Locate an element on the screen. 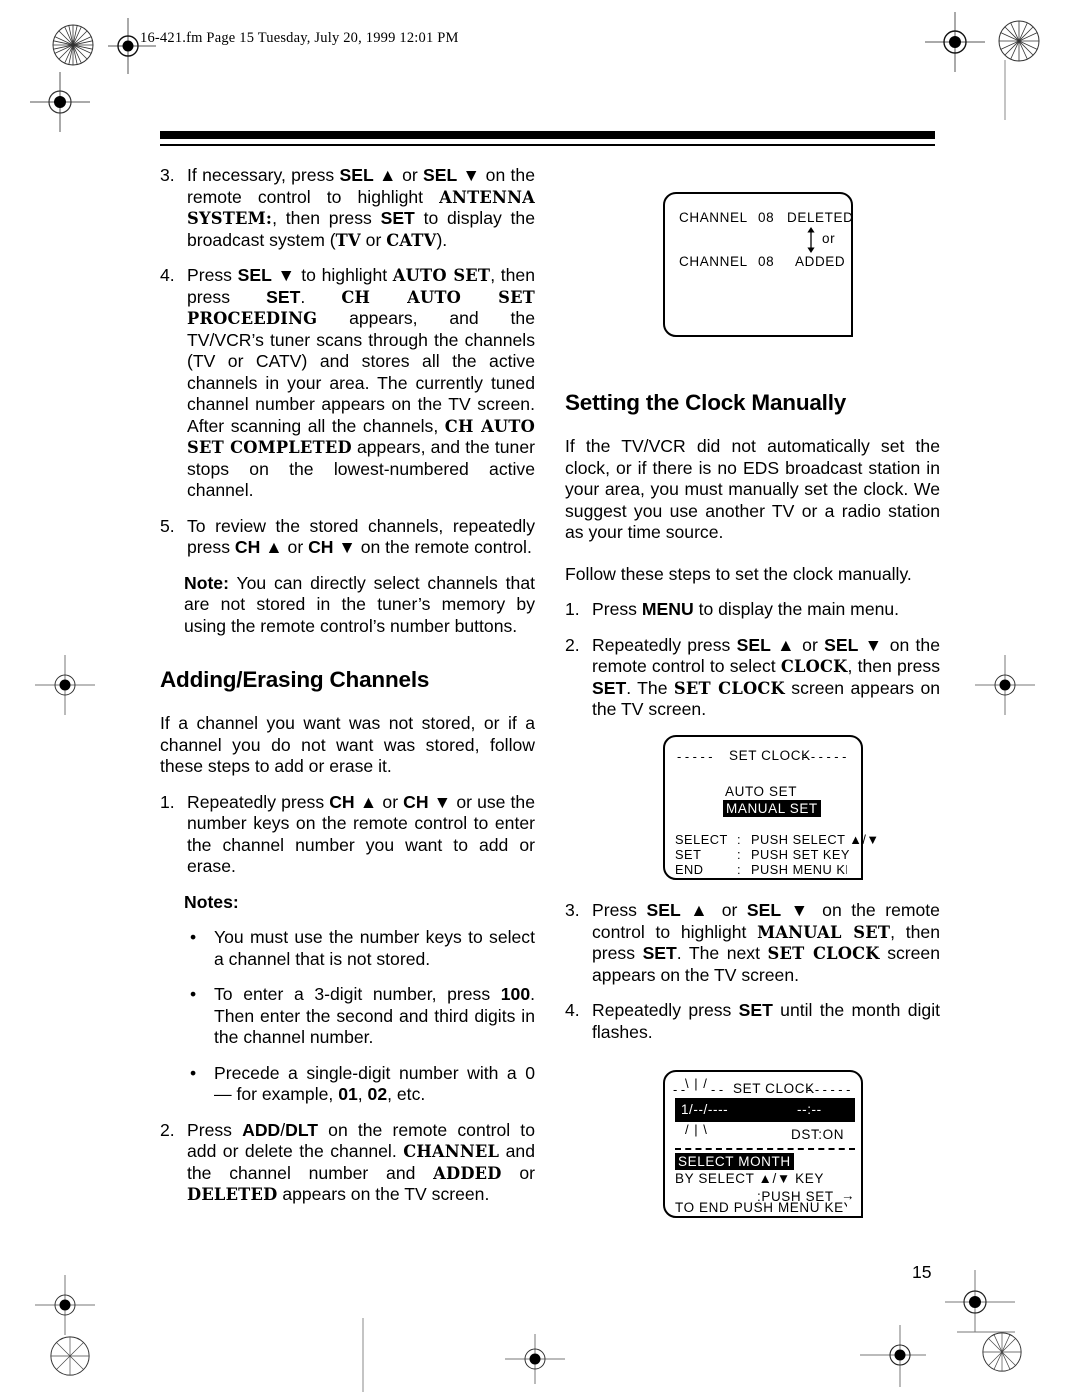 Image resolution: width=1080 pixels, height=1397 pixels. menu-help-row: SET: PUSH SET KEY is located at coordinates (777, 854).